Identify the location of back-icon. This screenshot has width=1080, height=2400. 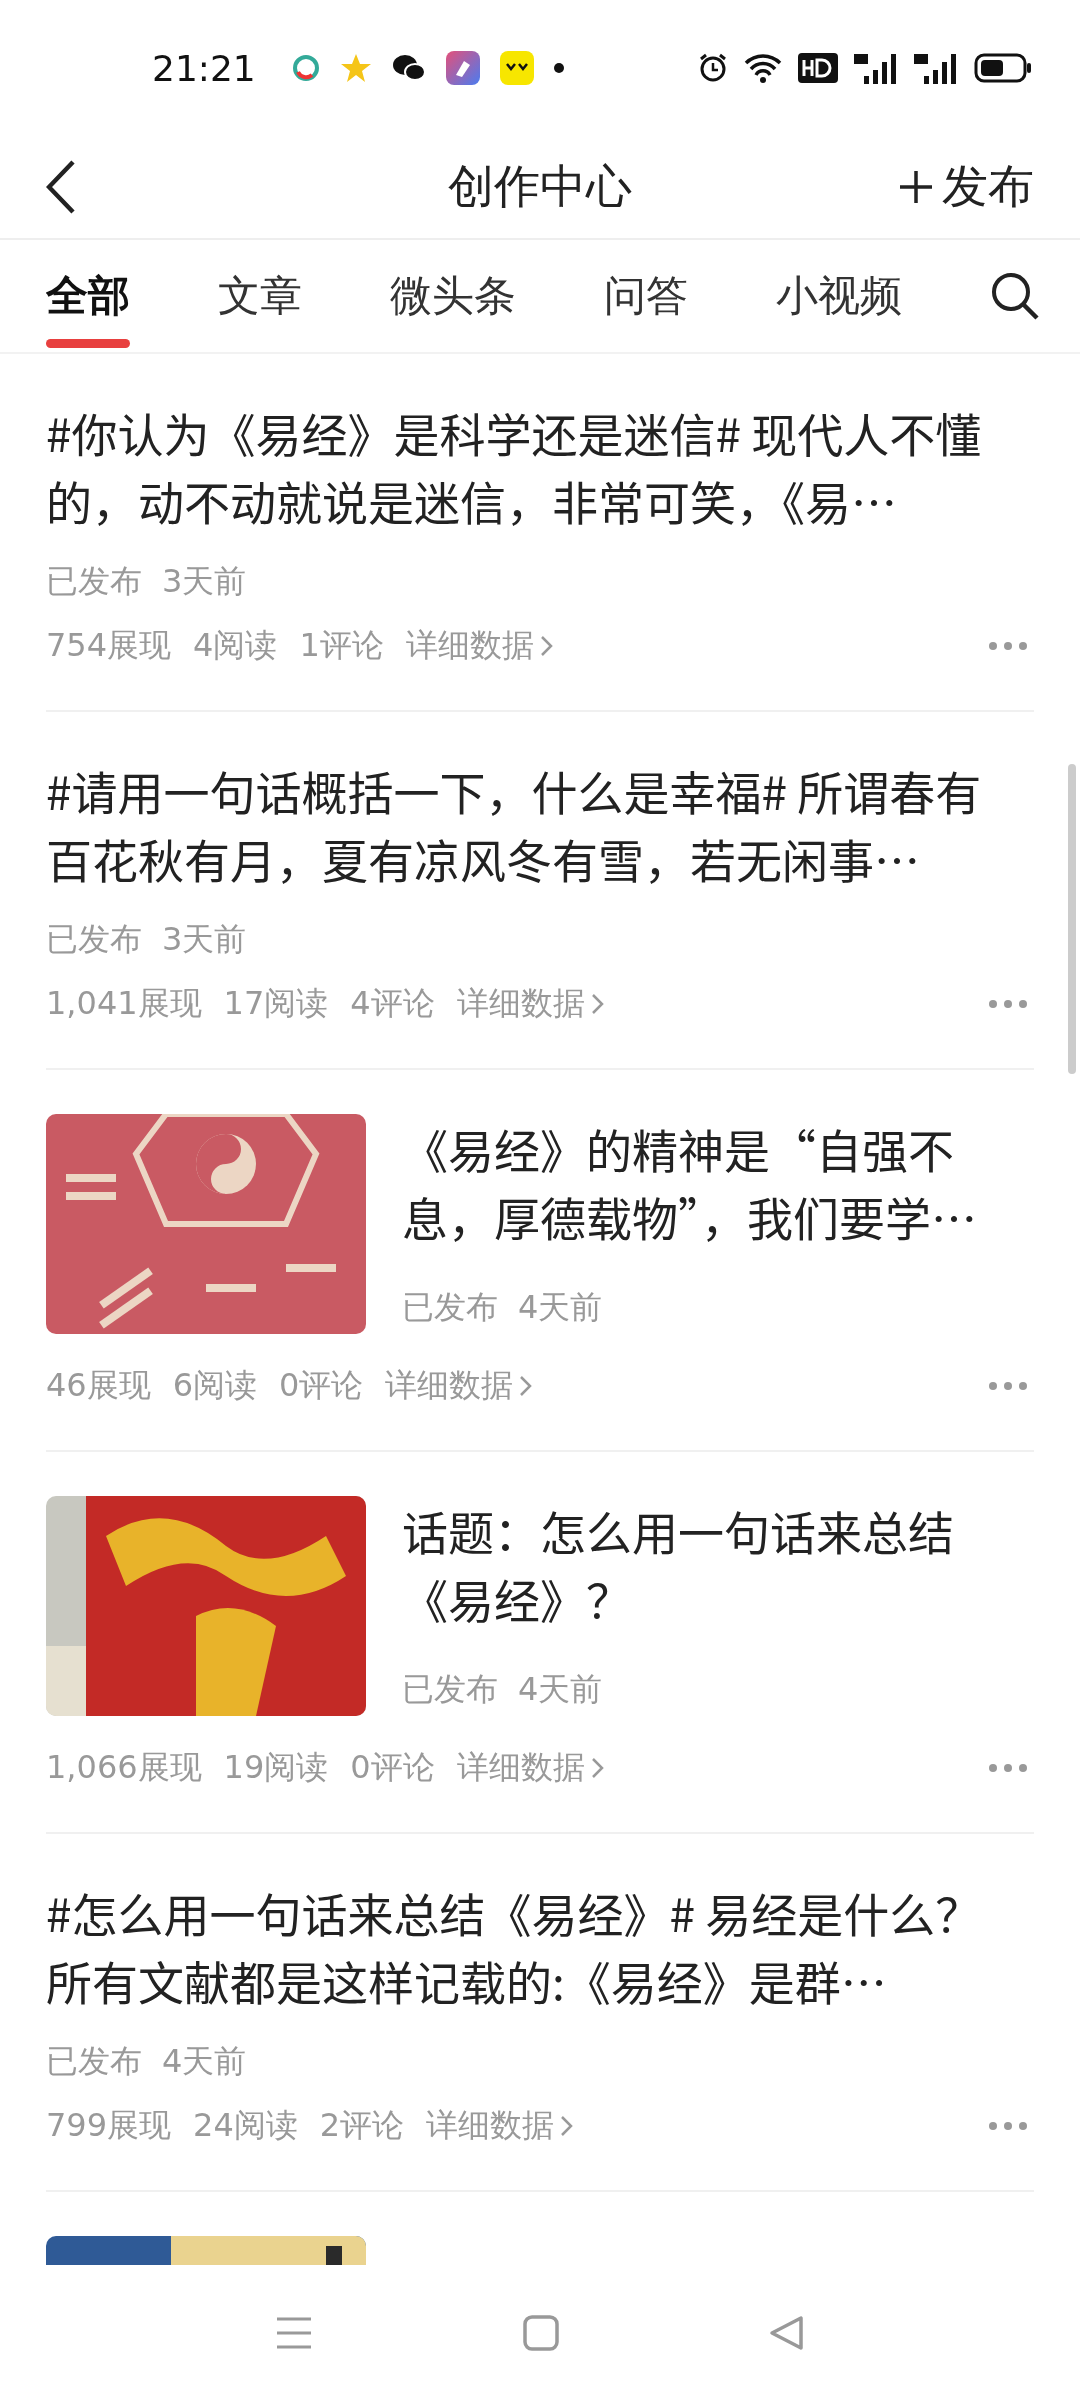
(61, 187).